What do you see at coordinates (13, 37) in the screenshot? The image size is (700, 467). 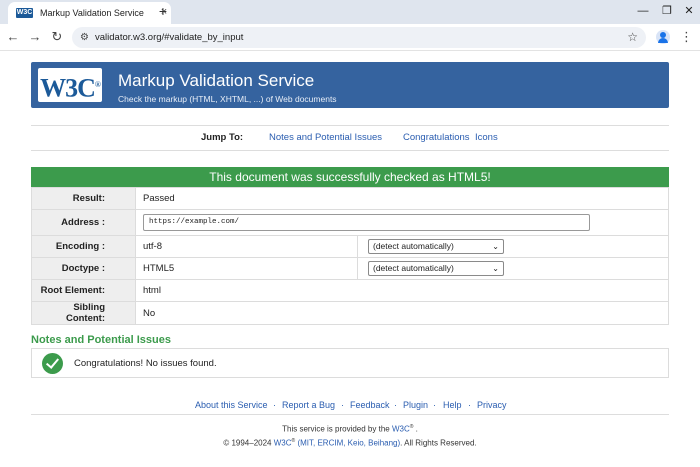 I see `back-icon: ←` at bounding box center [13, 37].